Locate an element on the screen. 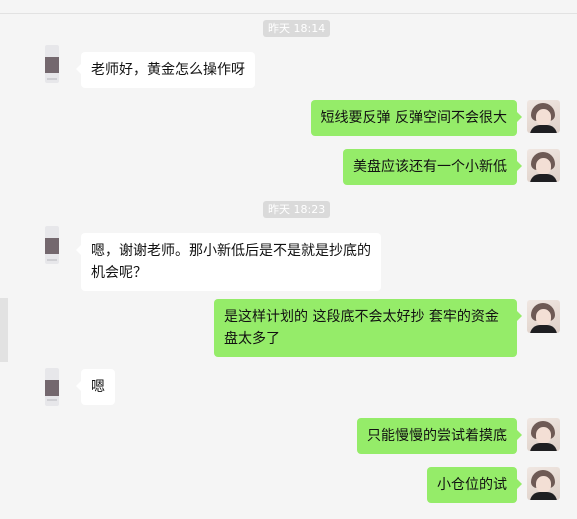  message-text-line: 是这样计划的 这段底不会太好抄 套牢的资金 is located at coordinates (361, 317).